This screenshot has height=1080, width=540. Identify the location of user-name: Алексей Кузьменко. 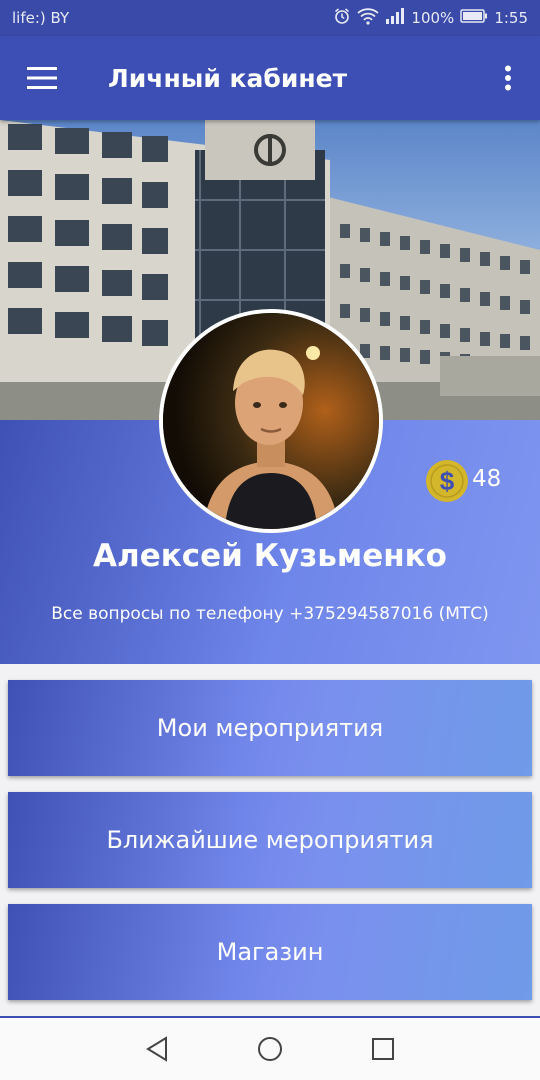
(270, 556).